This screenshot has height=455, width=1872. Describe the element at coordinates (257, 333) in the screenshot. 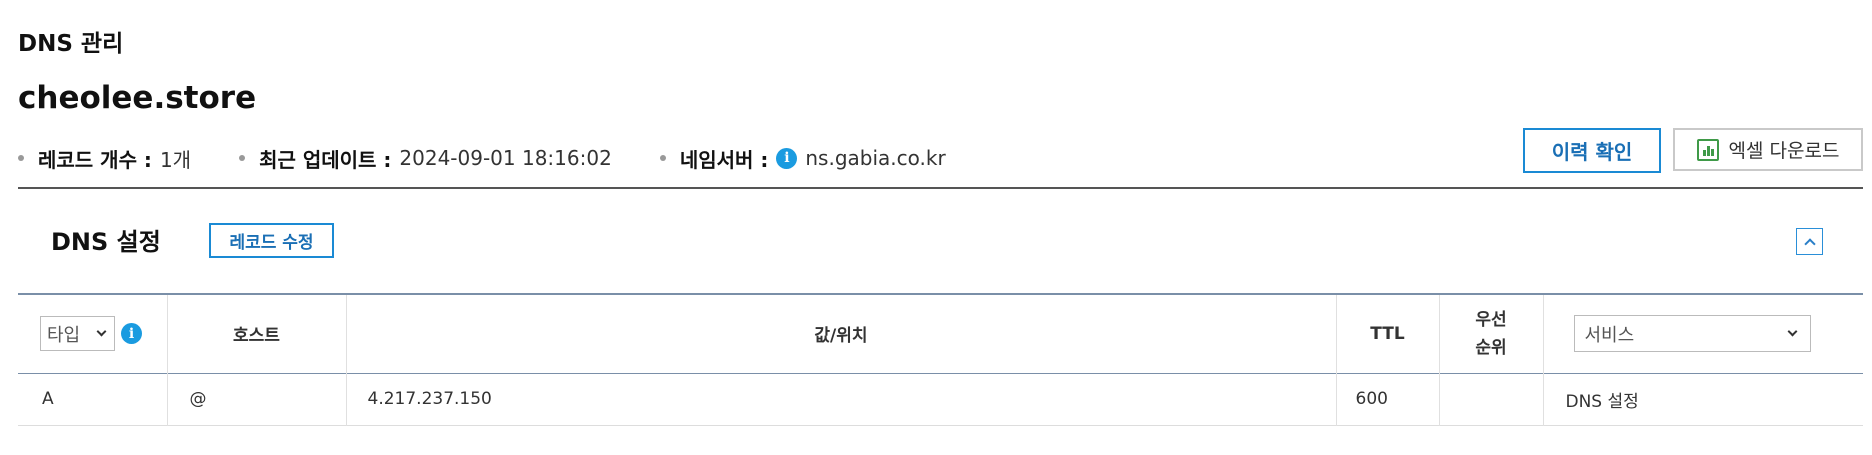

I see `host-column-header: 호스트` at that location.